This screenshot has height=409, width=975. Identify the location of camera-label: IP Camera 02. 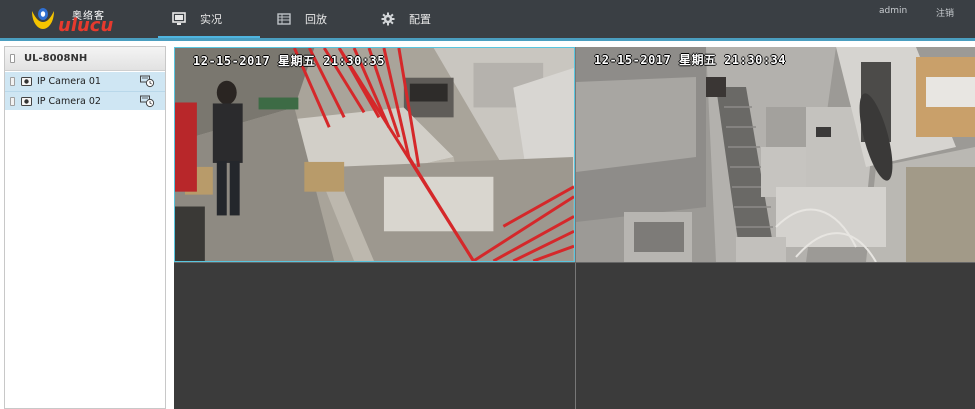
(69, 101).